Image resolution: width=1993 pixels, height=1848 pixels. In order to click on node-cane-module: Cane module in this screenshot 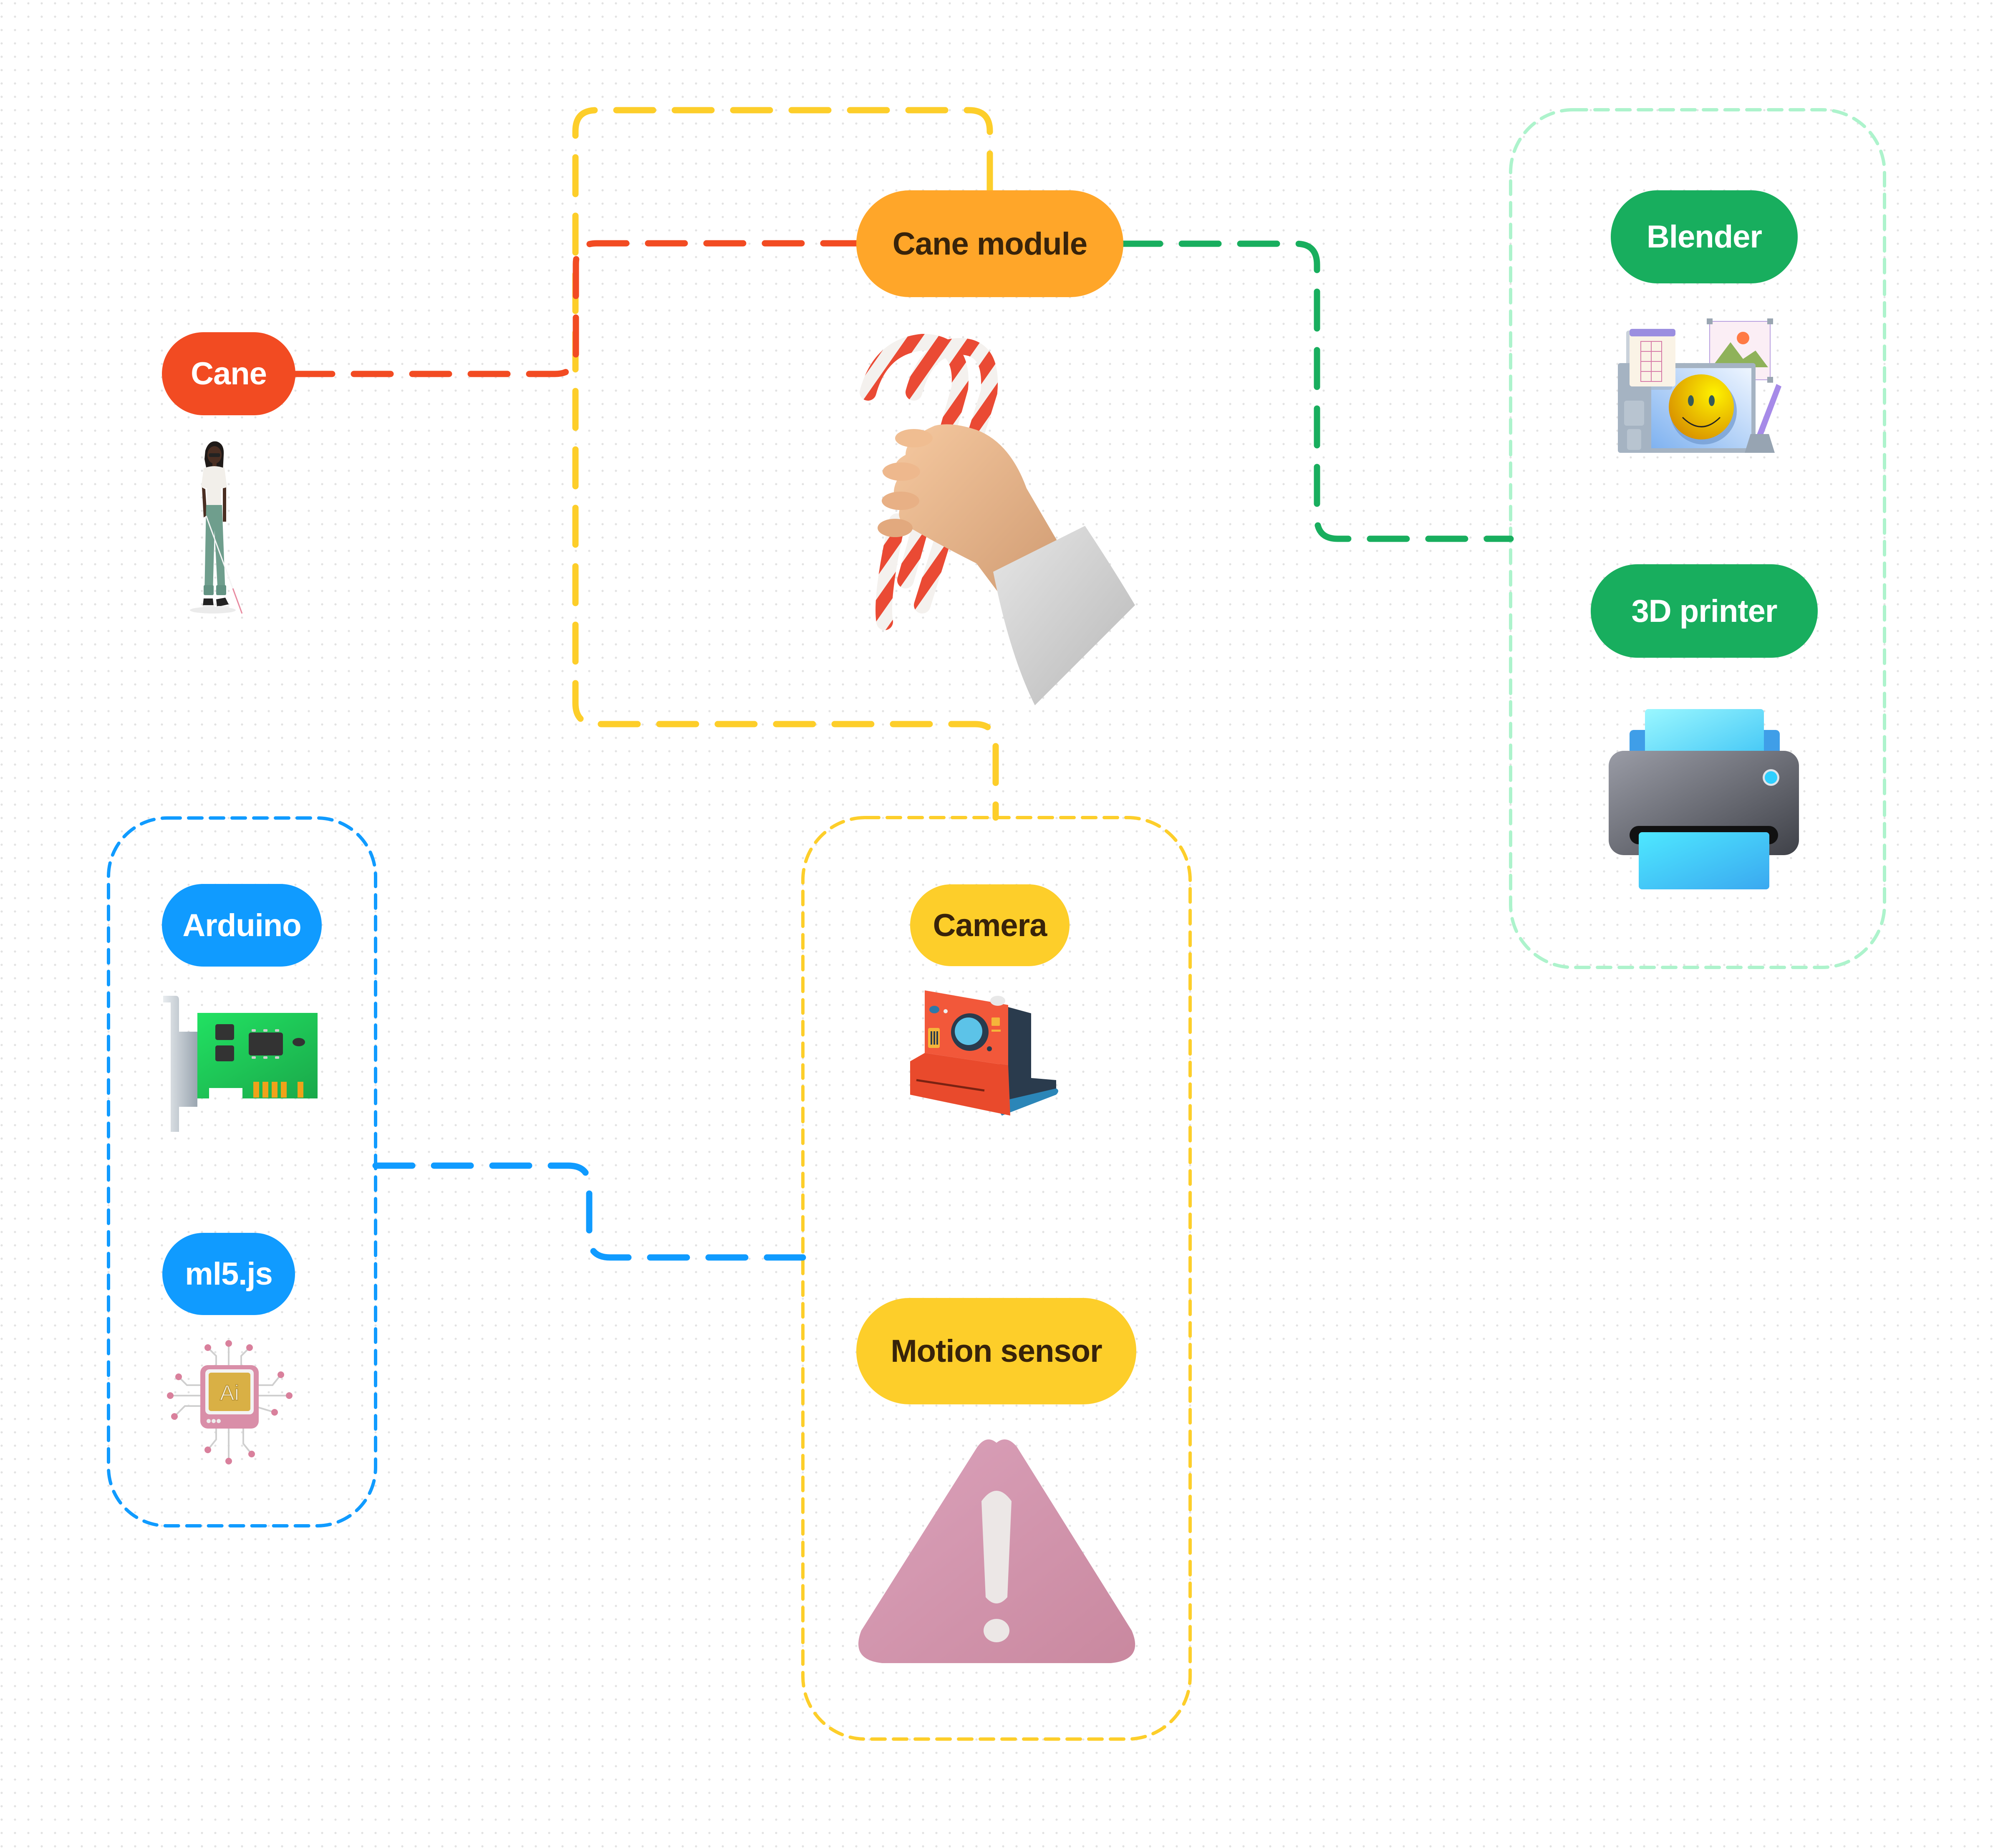, I will do `click(989, 243)`.